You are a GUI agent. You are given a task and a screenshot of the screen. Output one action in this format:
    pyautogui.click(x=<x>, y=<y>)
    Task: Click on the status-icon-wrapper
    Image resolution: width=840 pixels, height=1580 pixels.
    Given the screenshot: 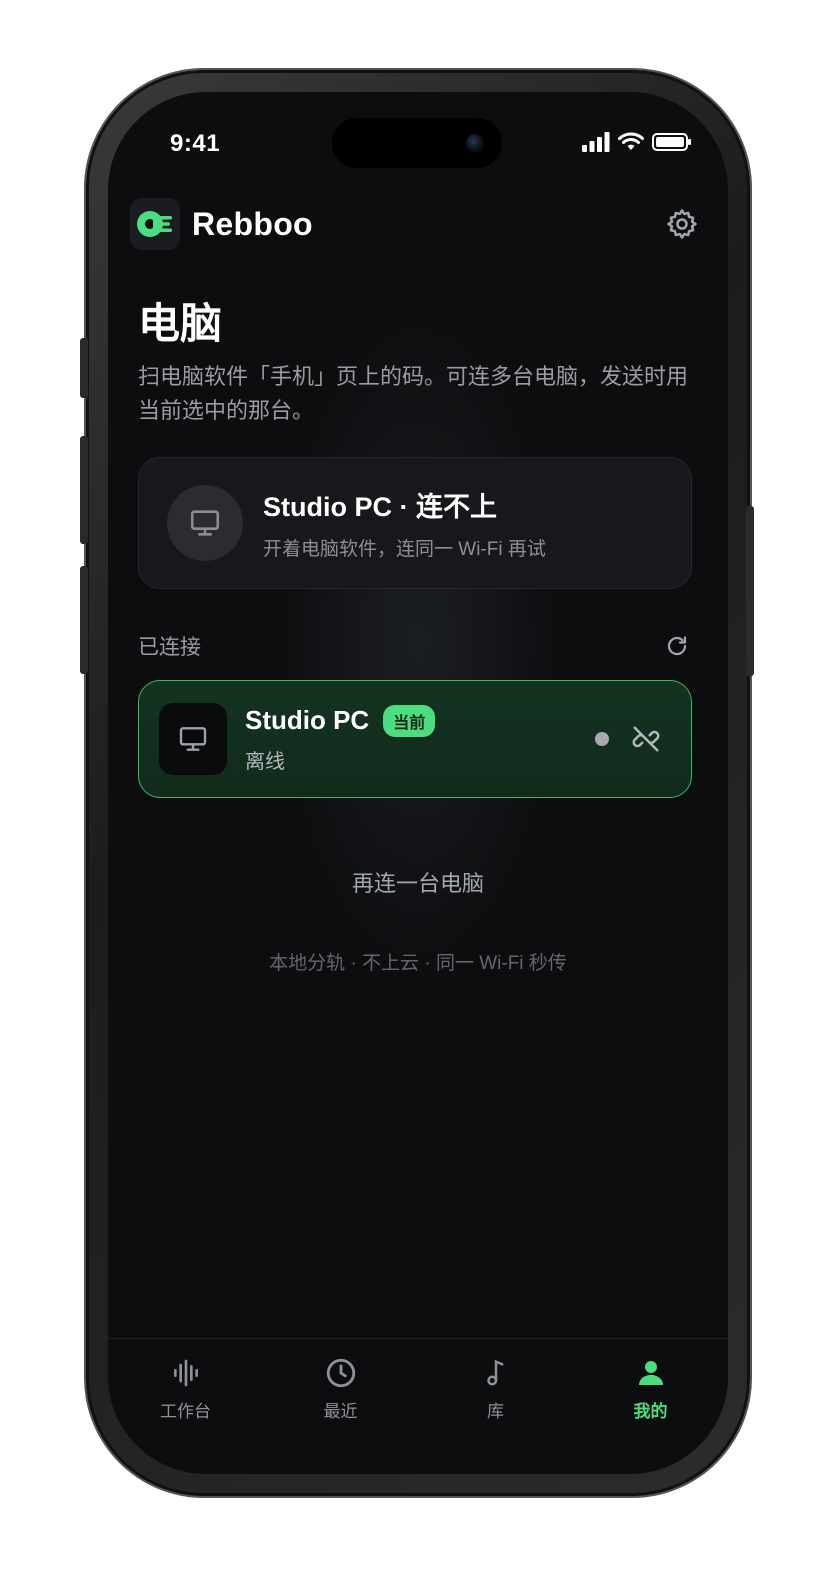 What is the action you would take?
    pyautogui.click(x=205, y=523)
    